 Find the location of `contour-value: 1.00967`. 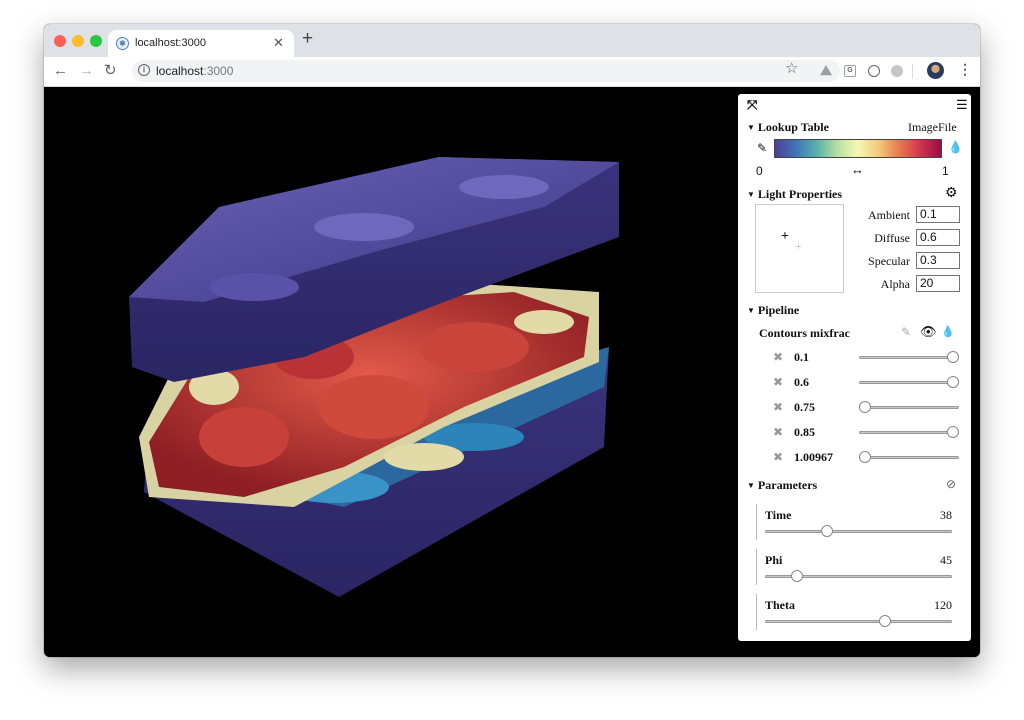

contour-value: 1.00967 is located at coordinates (813, 457).